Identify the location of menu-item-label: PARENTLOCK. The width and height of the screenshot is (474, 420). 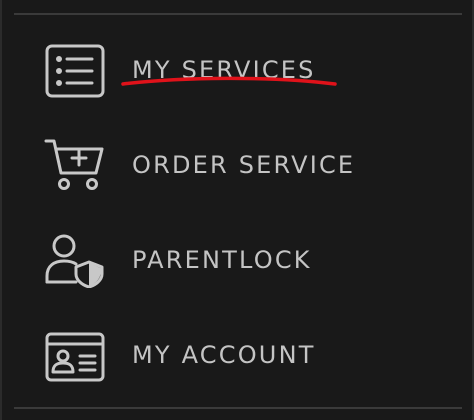
(222, 260).